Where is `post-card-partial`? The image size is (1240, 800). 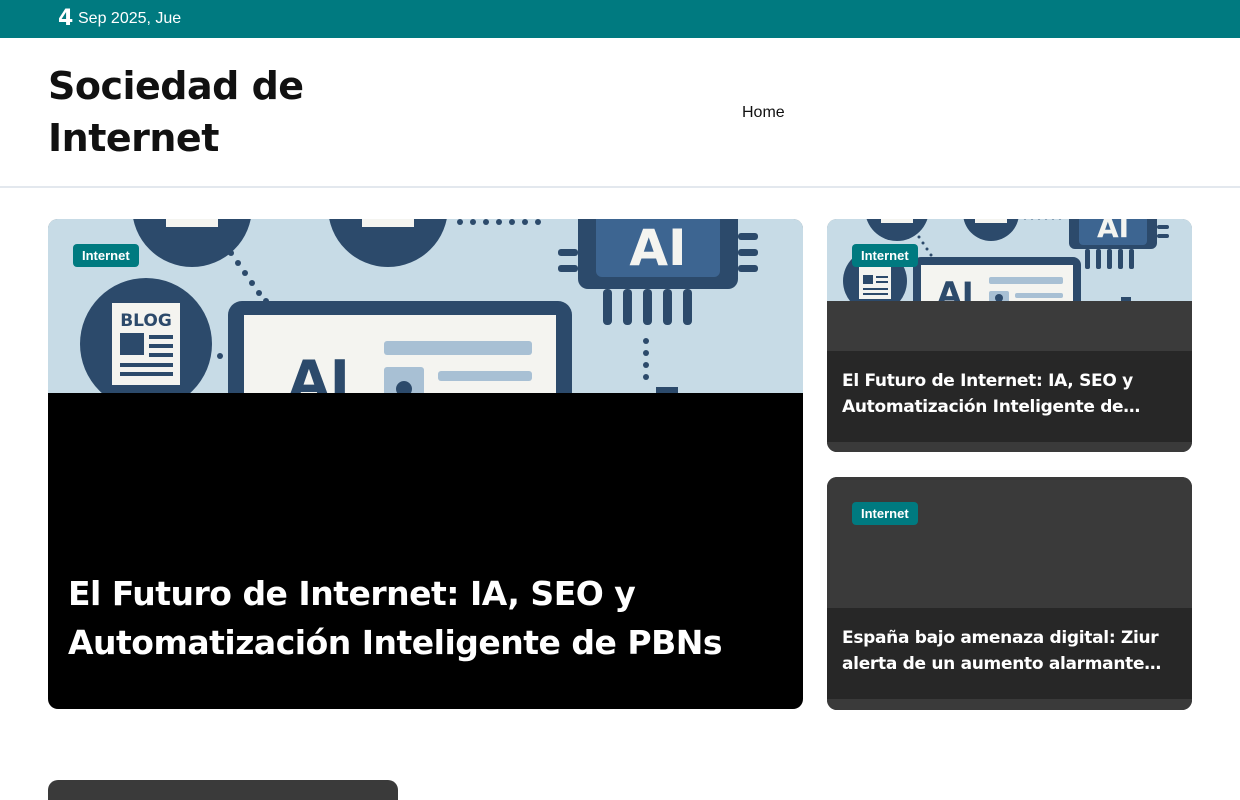 post-card-partial is located at coordinates (223, 790).